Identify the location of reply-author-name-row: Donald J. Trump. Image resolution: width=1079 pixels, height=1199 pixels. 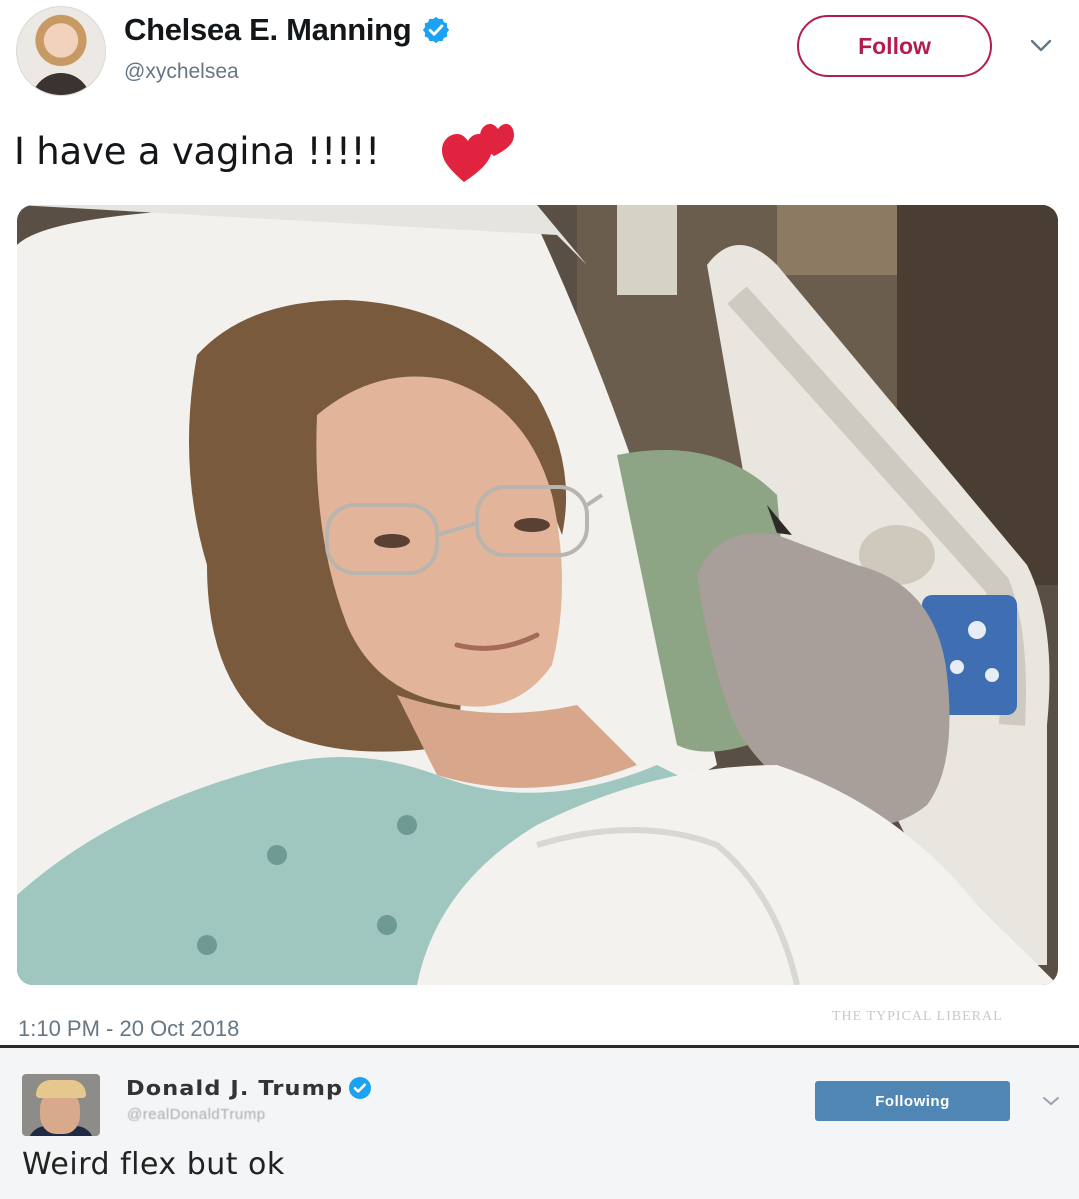
(249, 1088).